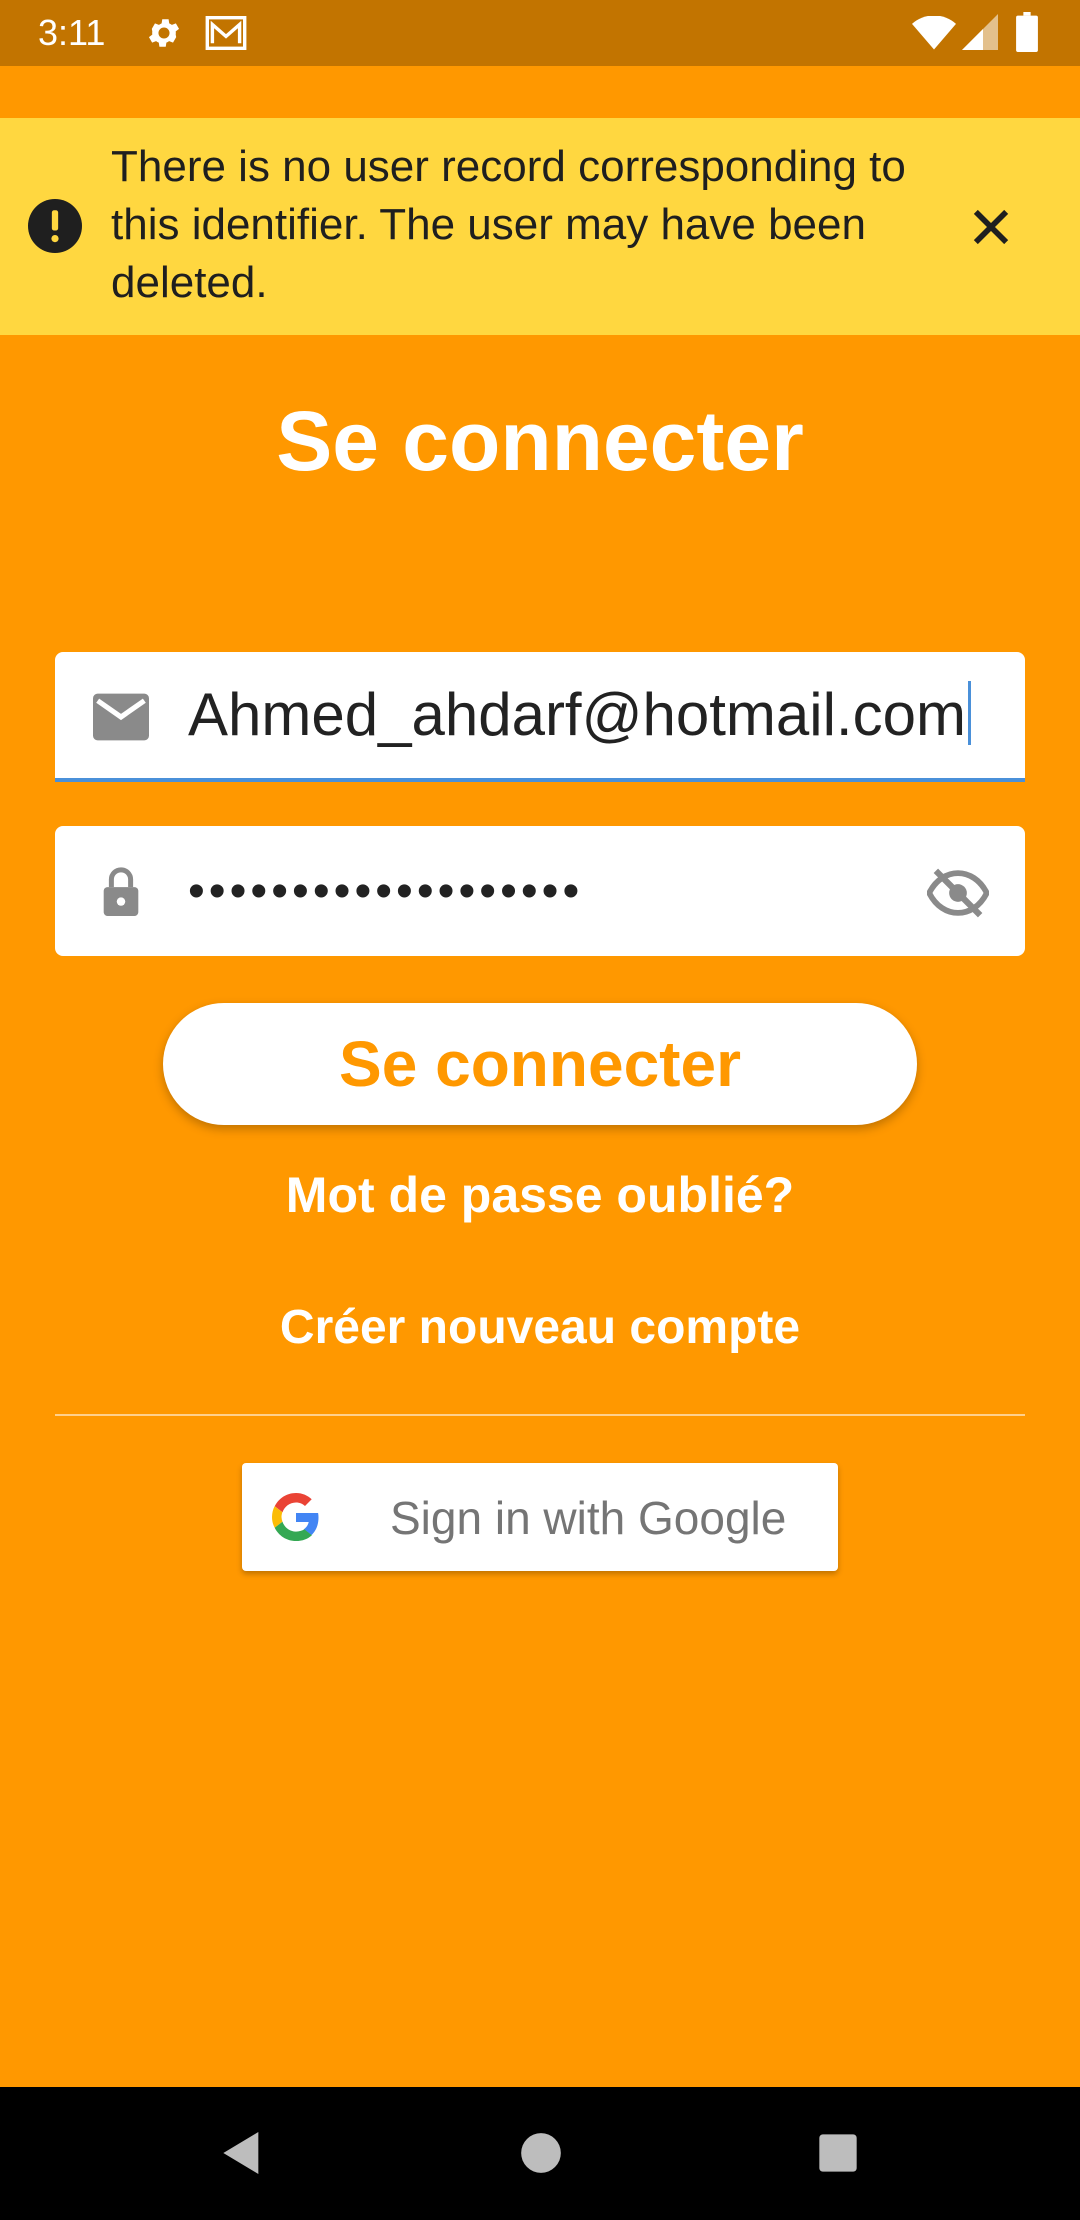  I want to click on email-field: Ahmed_ahdarf@hotmail.com, so click(540, 717).